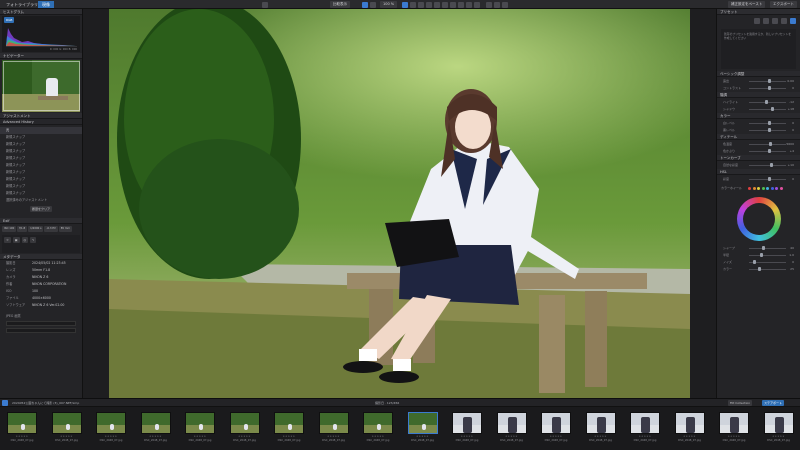 Image resolution: width=800 pixels, height=450 pixels. I want to click on info-icon, so click(497, 4).